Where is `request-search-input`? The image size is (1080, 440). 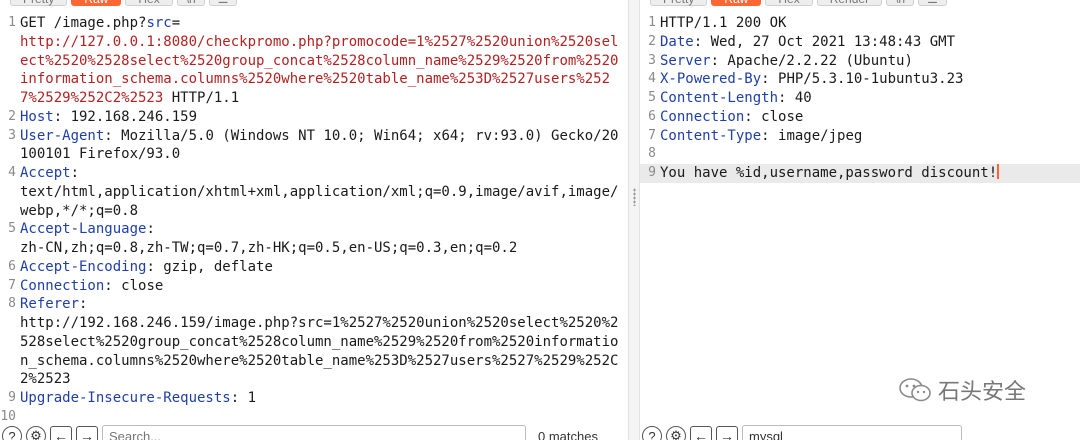
request-search-input is located at coordinates (314, 432).